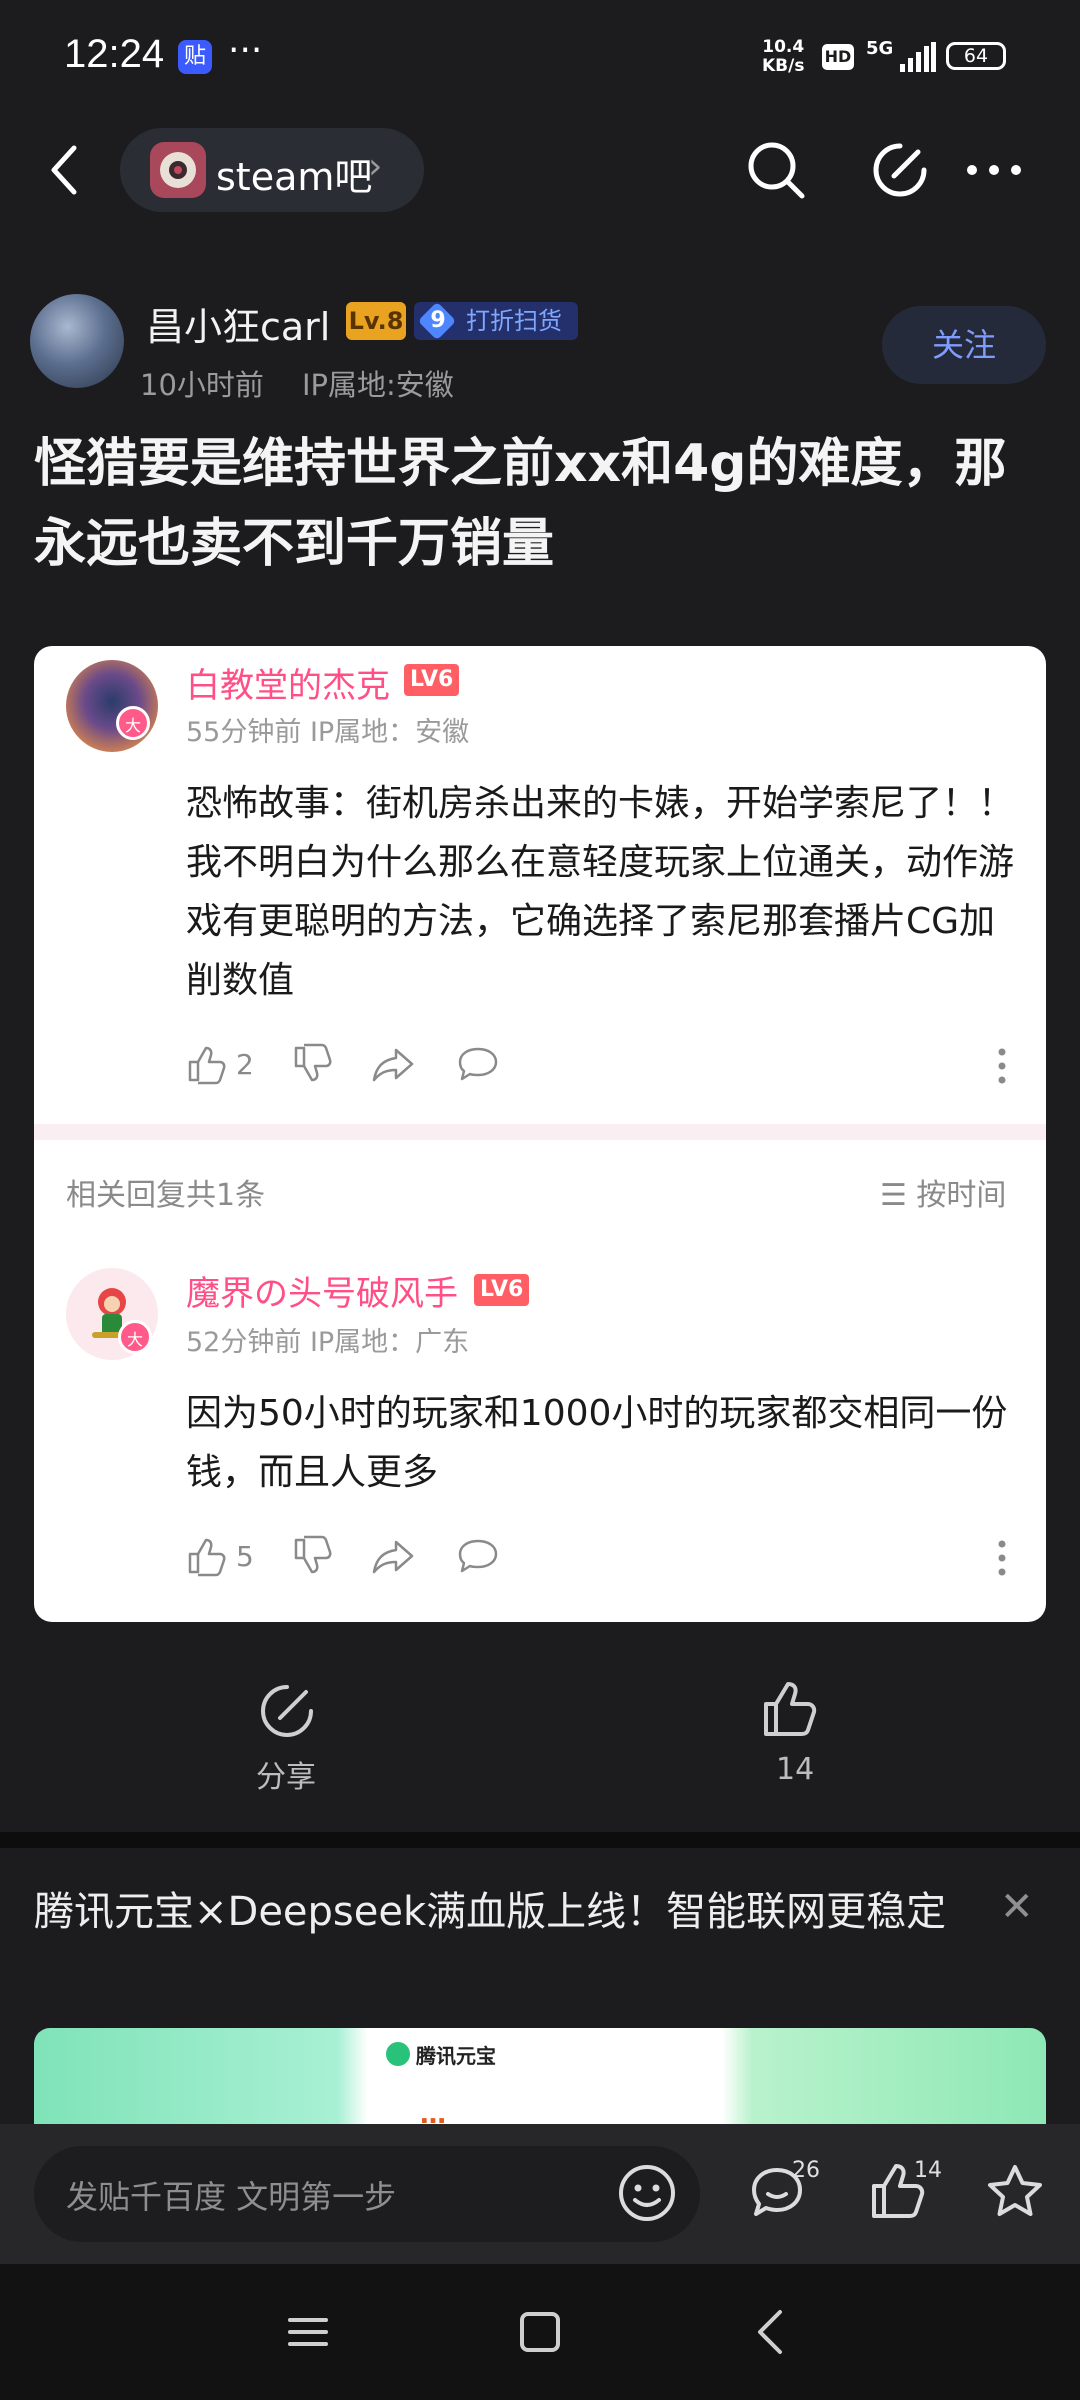  What do you see at coordinates (783, 47) in the screenshot?
I see `network-speed-value: 10.4` at bounding box center [783, 47].